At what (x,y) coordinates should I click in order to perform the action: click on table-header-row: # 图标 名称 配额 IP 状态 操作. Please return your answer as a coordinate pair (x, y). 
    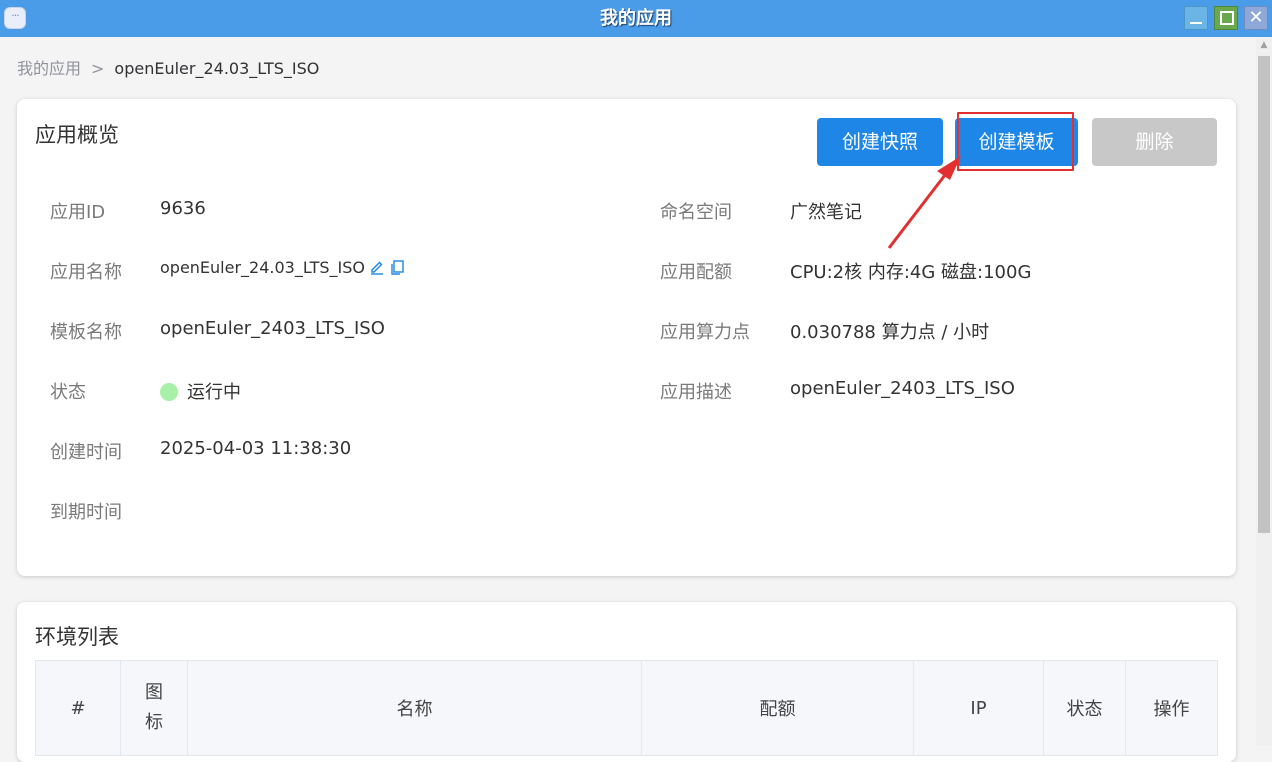
    Looking at the image, I should click on (626, 708).